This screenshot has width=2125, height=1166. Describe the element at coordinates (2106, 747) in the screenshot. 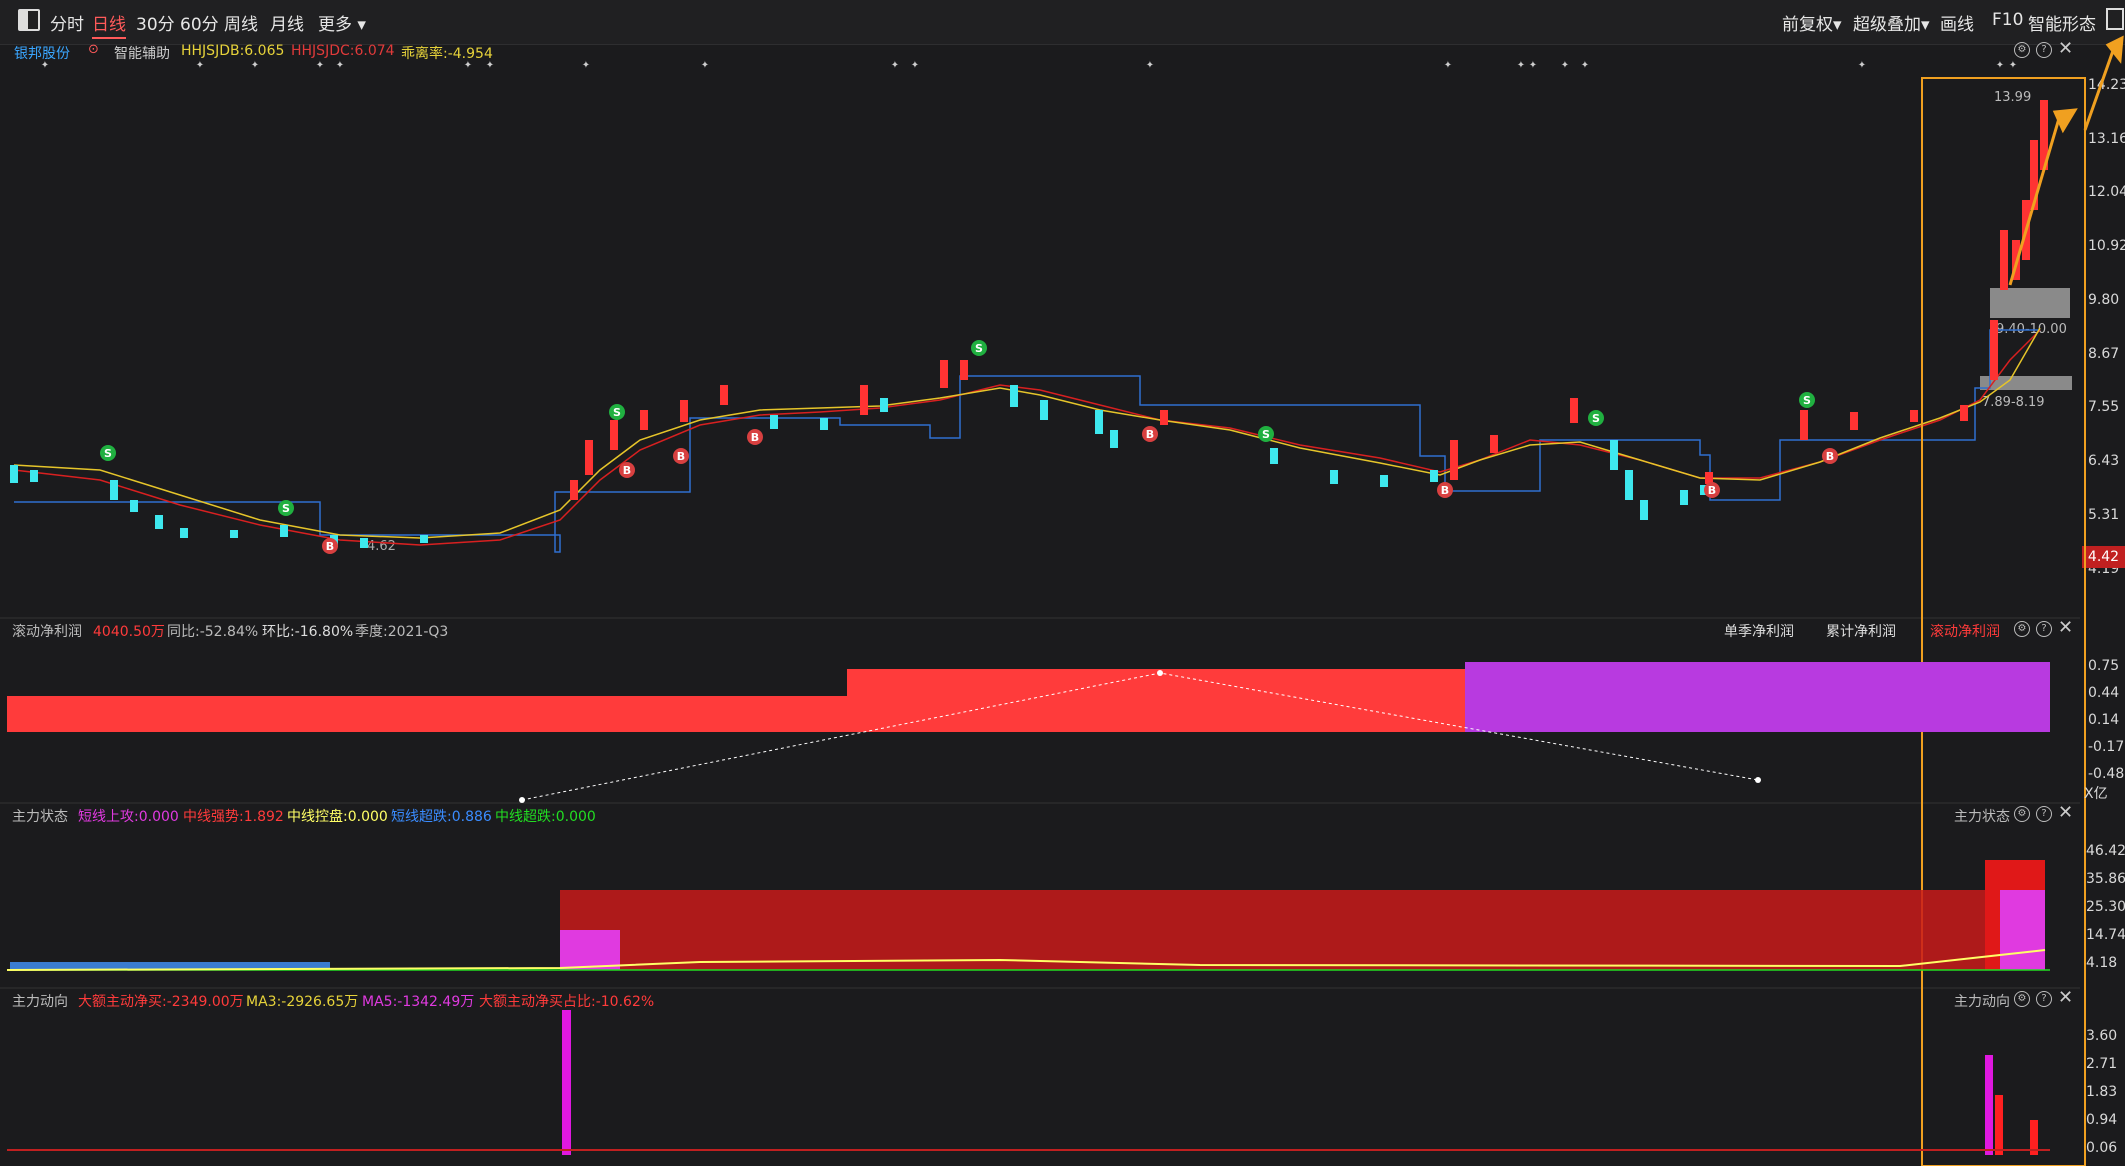

I see `y-tick: -0.17` at that location.